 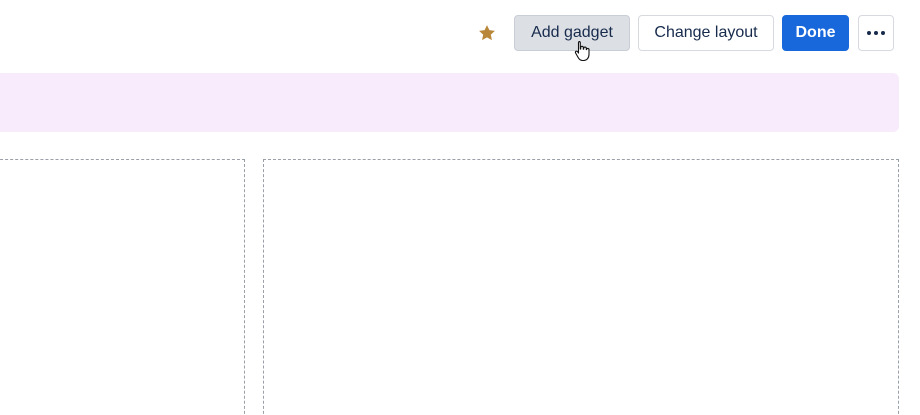 I want to click on more-horizontal-icon, so click(x=876, y=33).